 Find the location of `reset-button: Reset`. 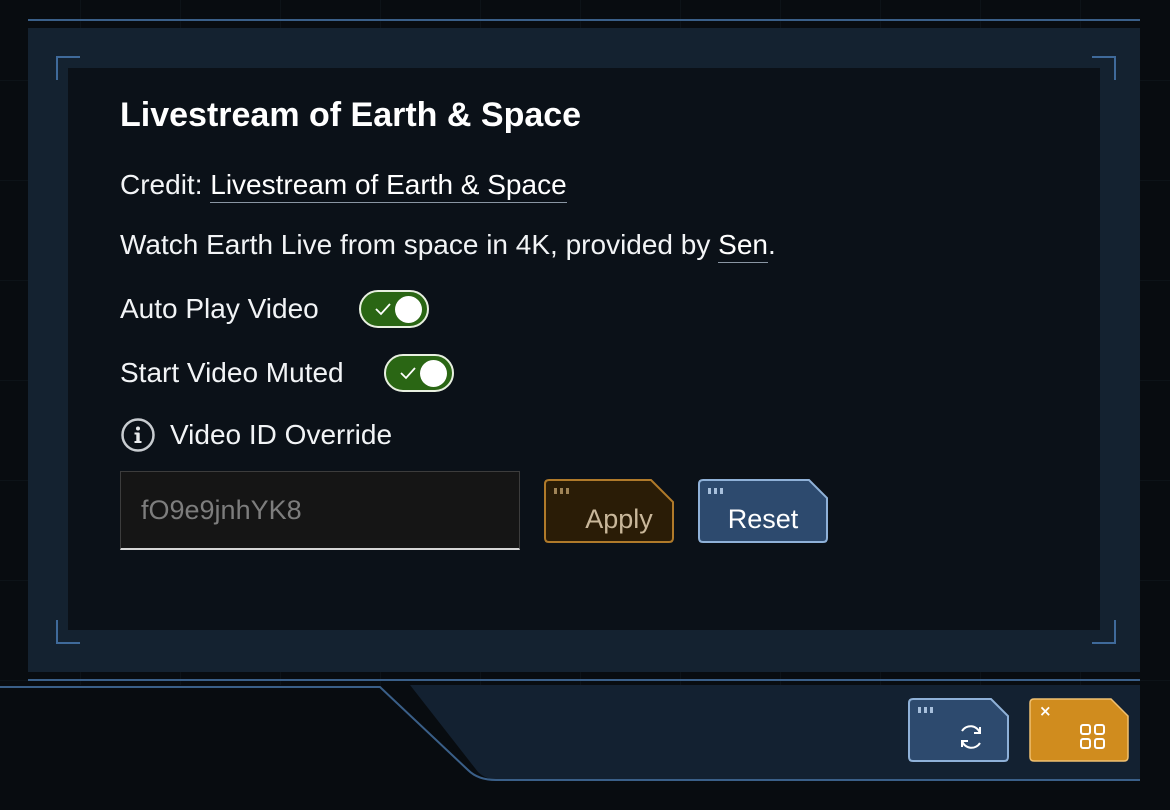

reset-button: Reset is located at coordinates (763, 511).